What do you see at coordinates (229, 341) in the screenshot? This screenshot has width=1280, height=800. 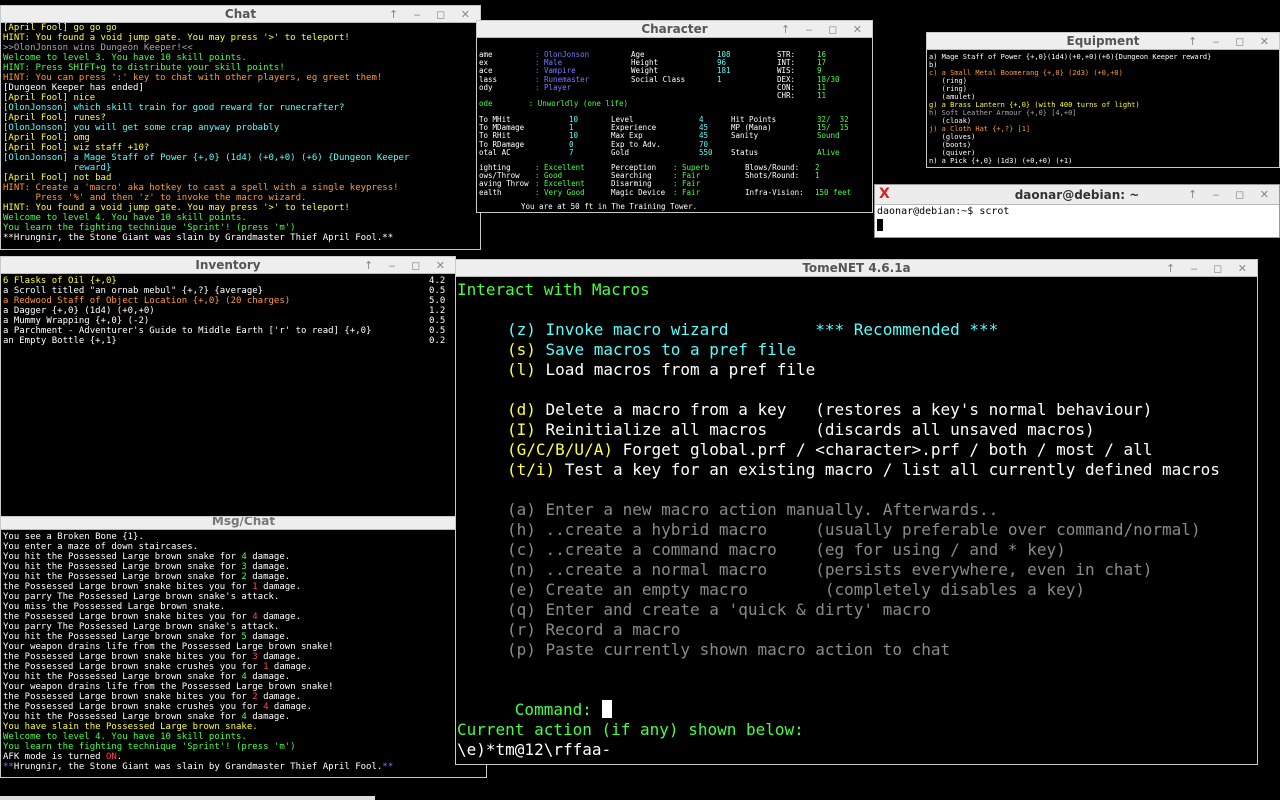 I see `inventory-item: an Empty Bottle {+,1} 0.2` at bounding box center [229, 341].